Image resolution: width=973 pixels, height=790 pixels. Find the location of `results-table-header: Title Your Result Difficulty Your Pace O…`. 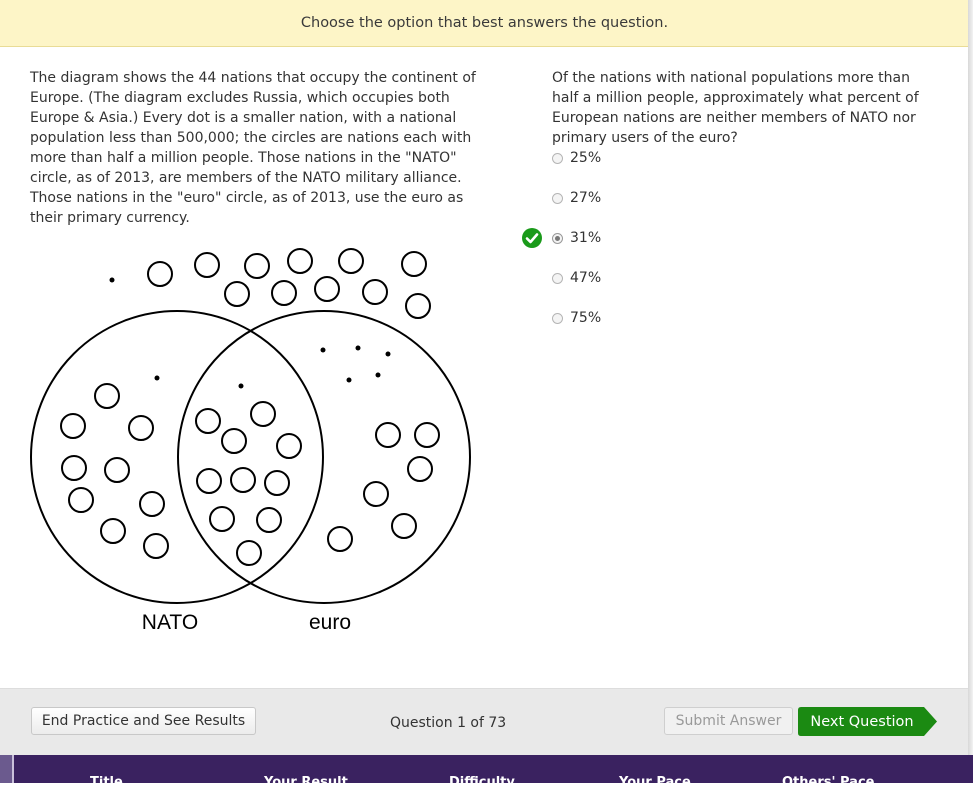

results-table-header: Title Your Result Difficulty Your Pace O… is located at coordinates (486, 772).